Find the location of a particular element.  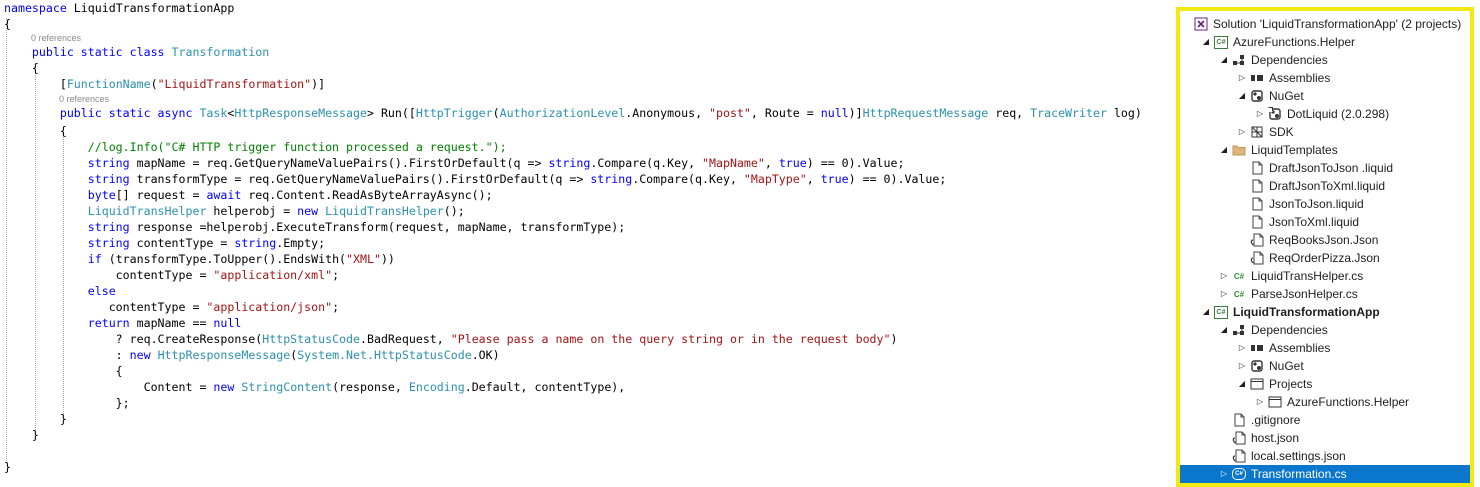

code-token: new is located at coordinates (140, 355).